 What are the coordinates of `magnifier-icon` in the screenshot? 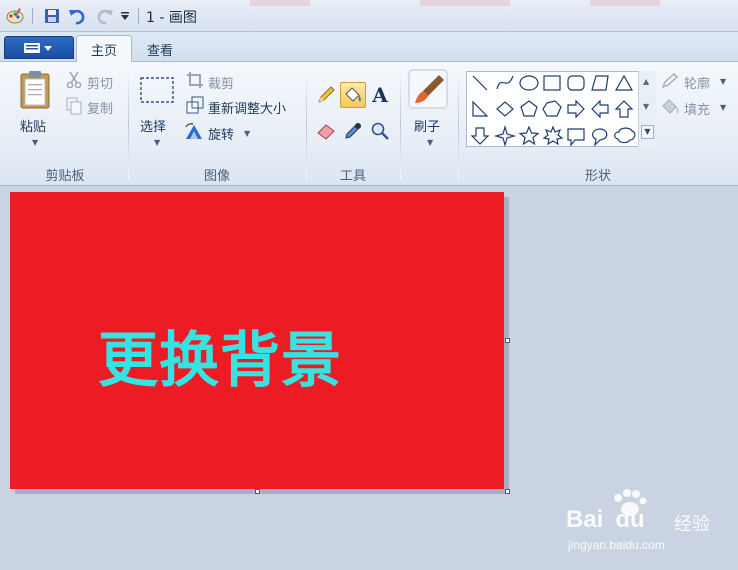 It's located at (380, 131).